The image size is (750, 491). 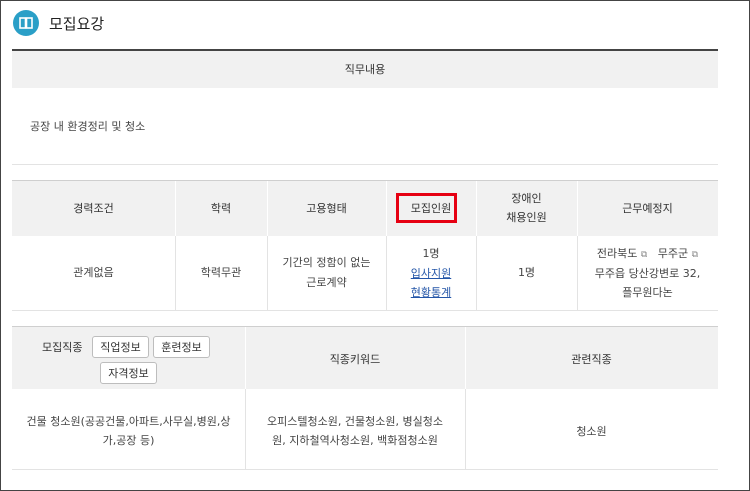 I want to click on value-disabled-count: 1명, so click(x=526, y=272).